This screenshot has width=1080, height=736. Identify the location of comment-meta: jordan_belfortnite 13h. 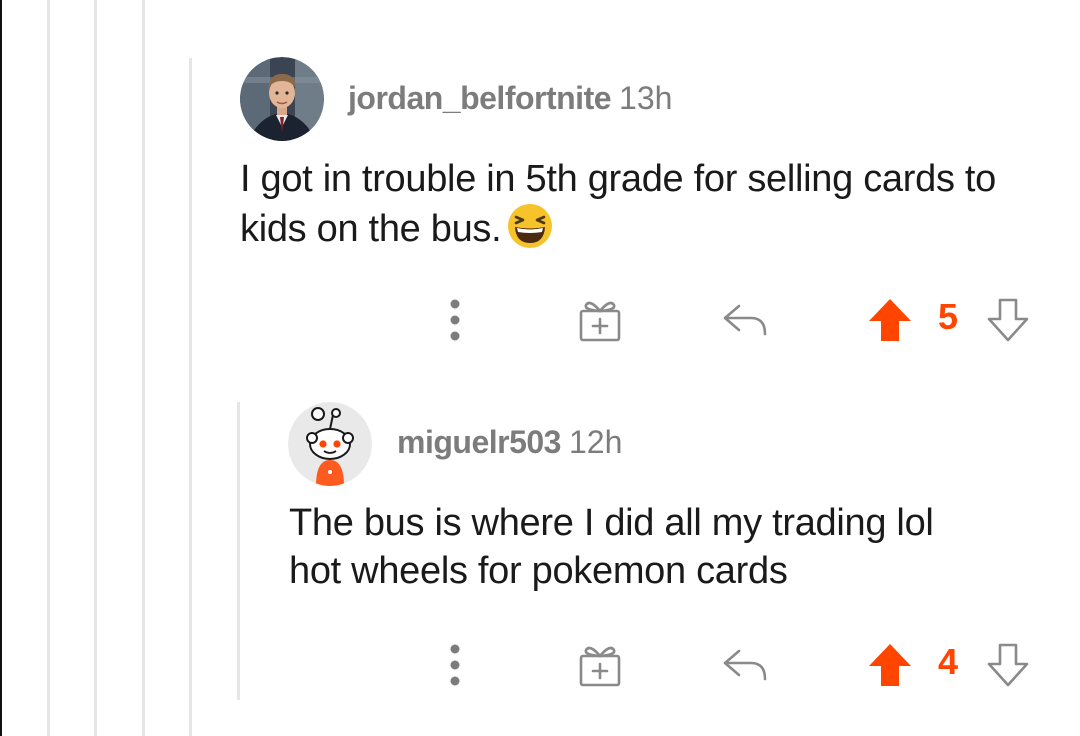
(510, 98).